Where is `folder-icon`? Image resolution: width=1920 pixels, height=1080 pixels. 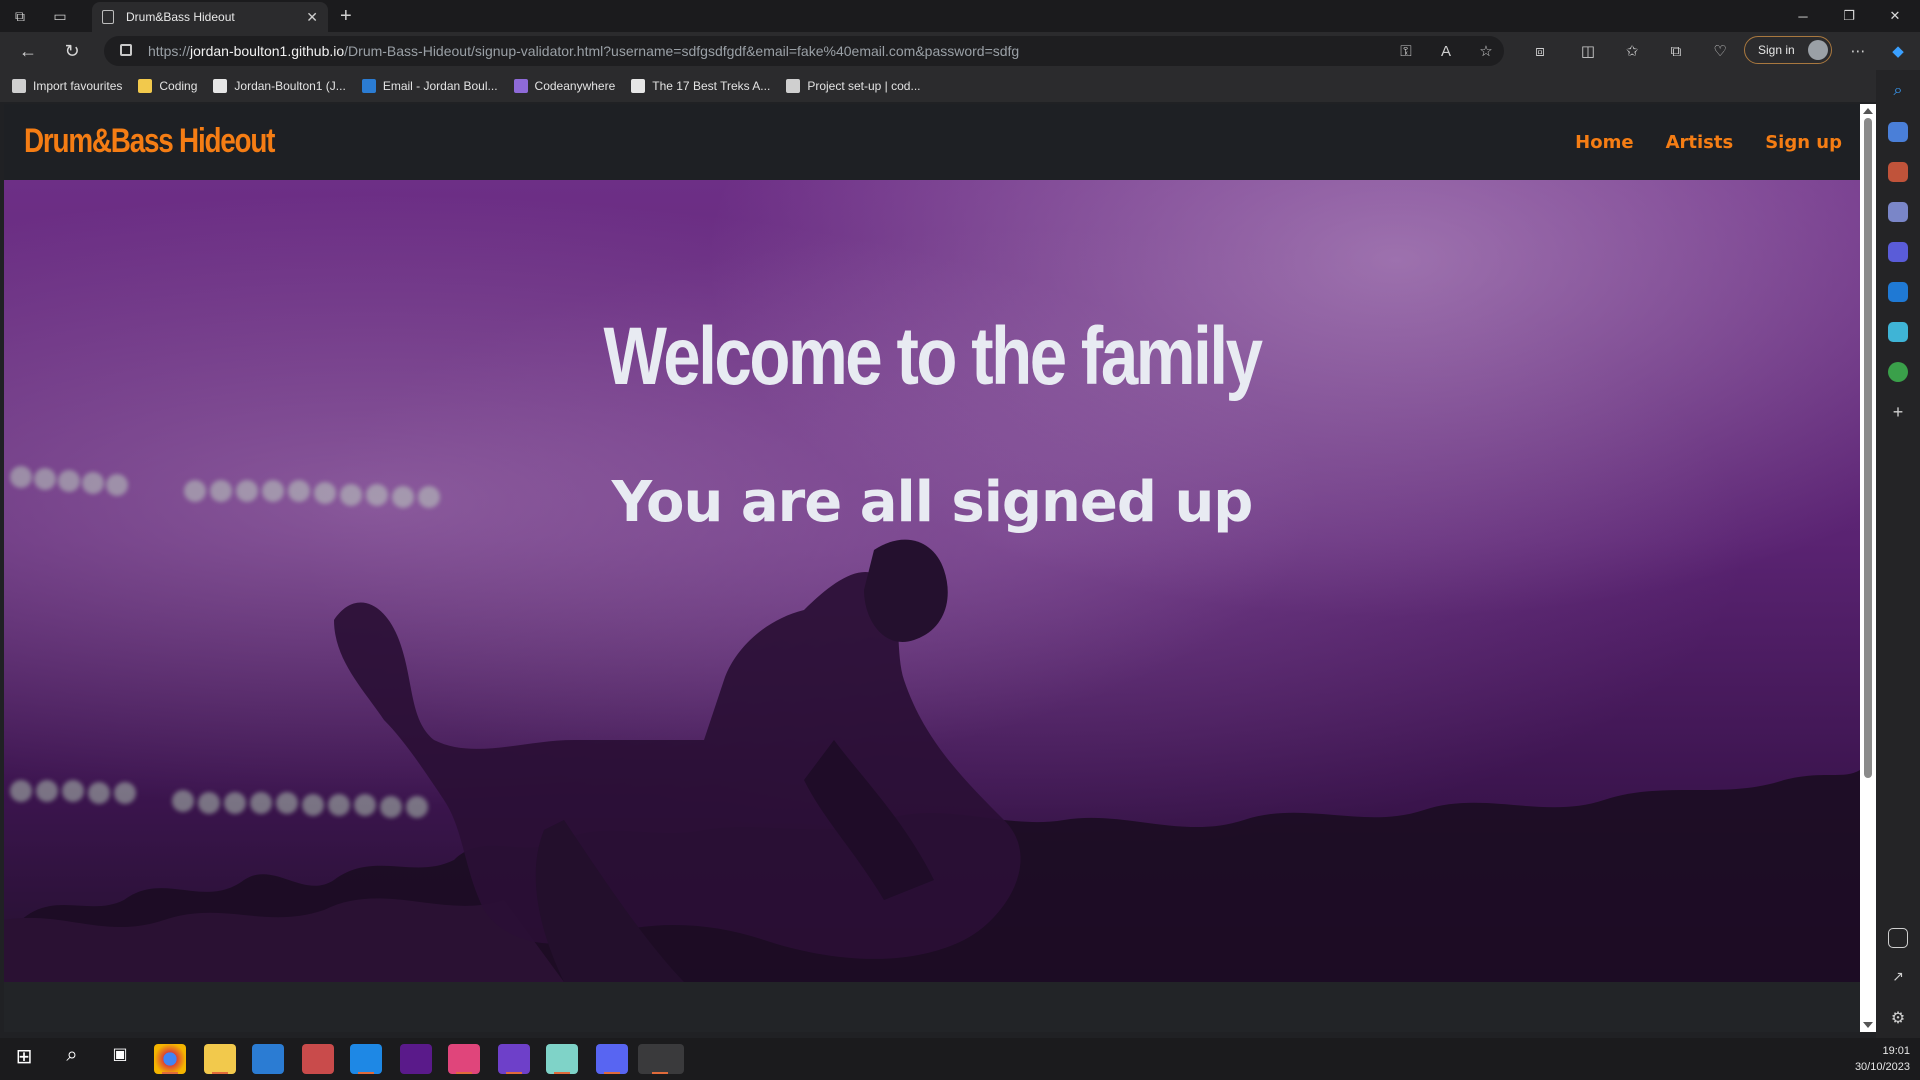
folder-icon is located at coordinates (145, 86).